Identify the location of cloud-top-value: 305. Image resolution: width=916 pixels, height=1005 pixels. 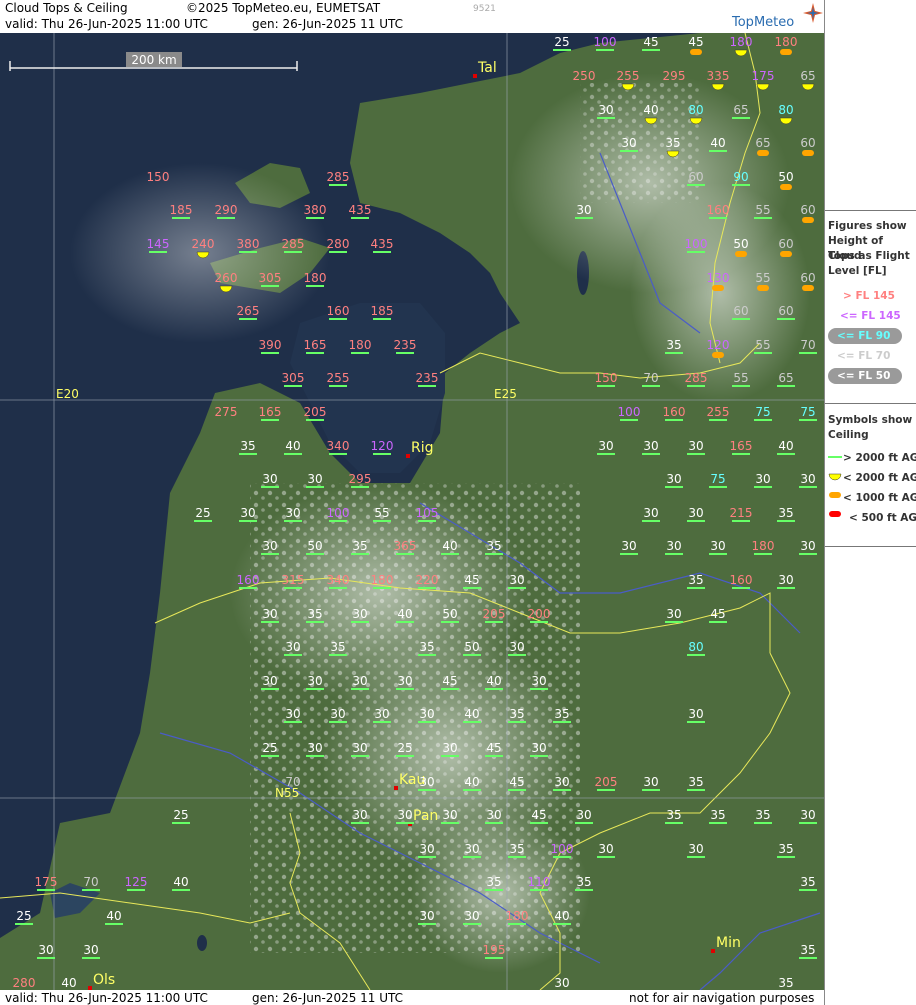
(293, 378).